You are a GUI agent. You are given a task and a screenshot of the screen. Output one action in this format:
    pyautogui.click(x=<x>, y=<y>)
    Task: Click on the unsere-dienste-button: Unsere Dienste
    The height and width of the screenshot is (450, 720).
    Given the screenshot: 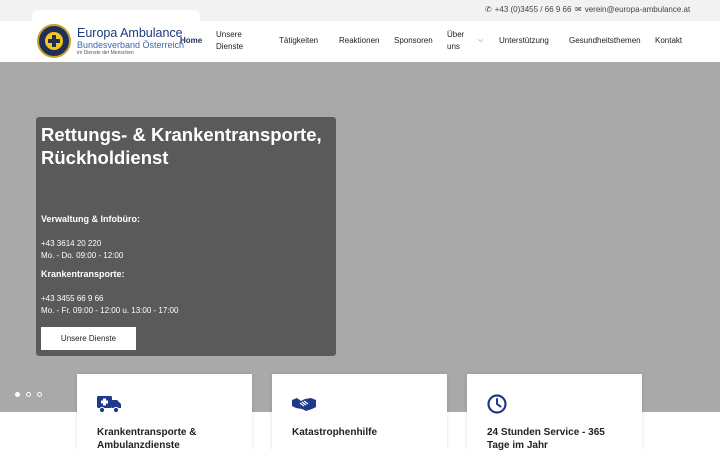 What is the action you would take?
    pyautogui.click(x=88, y=338)
    